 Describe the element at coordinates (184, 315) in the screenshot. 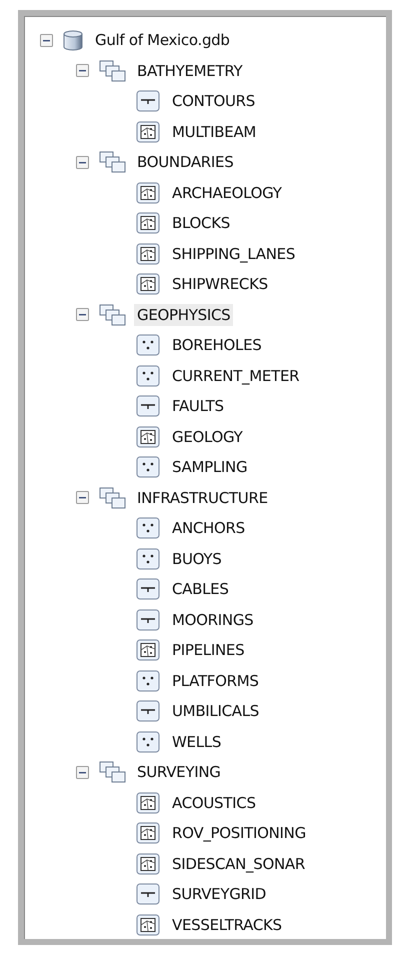

I see `dataset-name: GEOPHYSICS` at that location.